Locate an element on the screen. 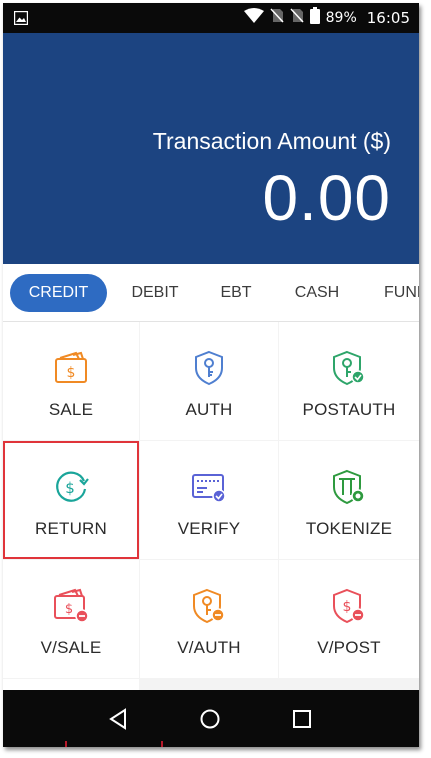 The height and width of the screenshot is (758, 431). verify-button: VERIFY is located at coordinates (209, 500).